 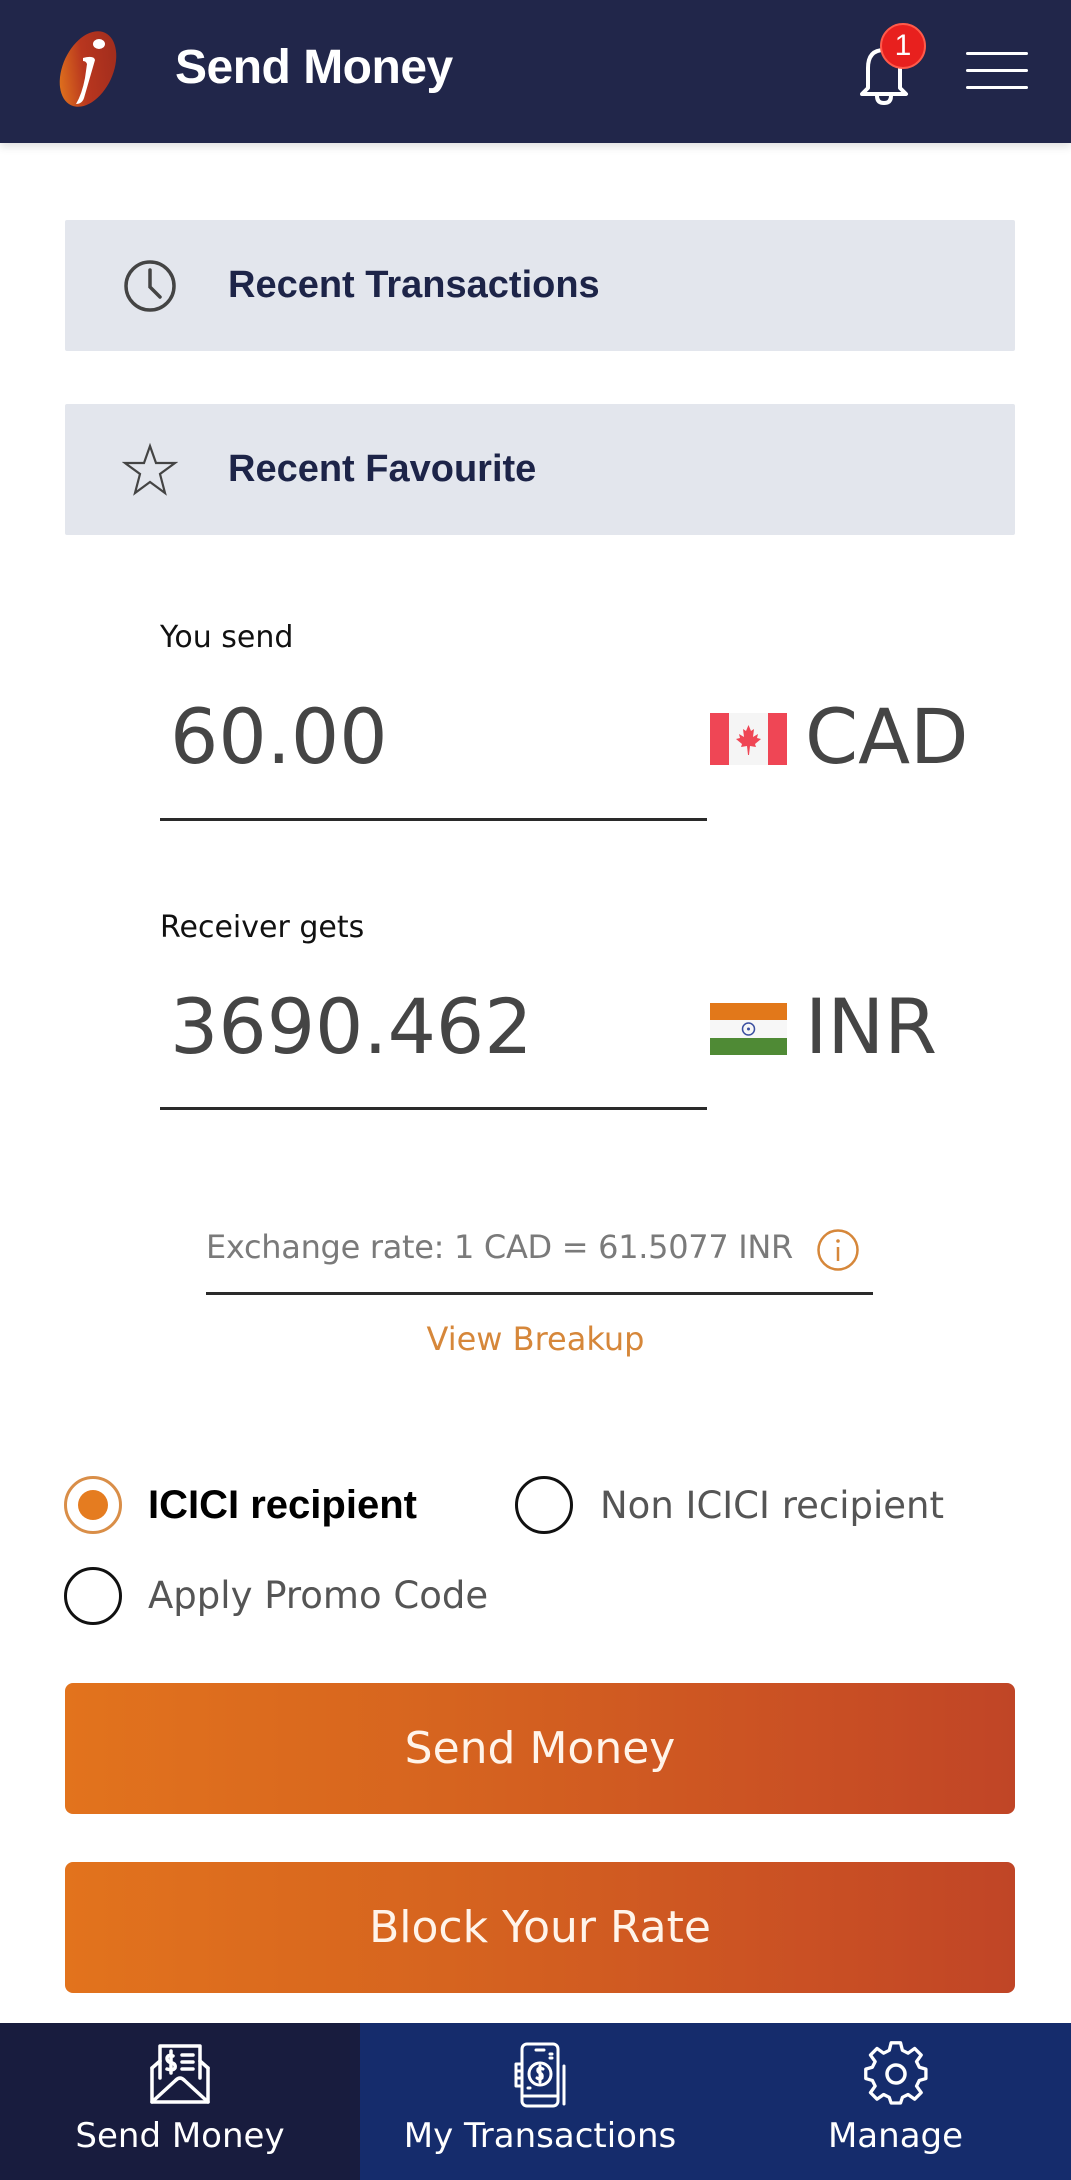 What do you see at coordinates (540, 2075) in the screenshot?
I see `mobile-payment-icon` at bounding box center [540, 2075].